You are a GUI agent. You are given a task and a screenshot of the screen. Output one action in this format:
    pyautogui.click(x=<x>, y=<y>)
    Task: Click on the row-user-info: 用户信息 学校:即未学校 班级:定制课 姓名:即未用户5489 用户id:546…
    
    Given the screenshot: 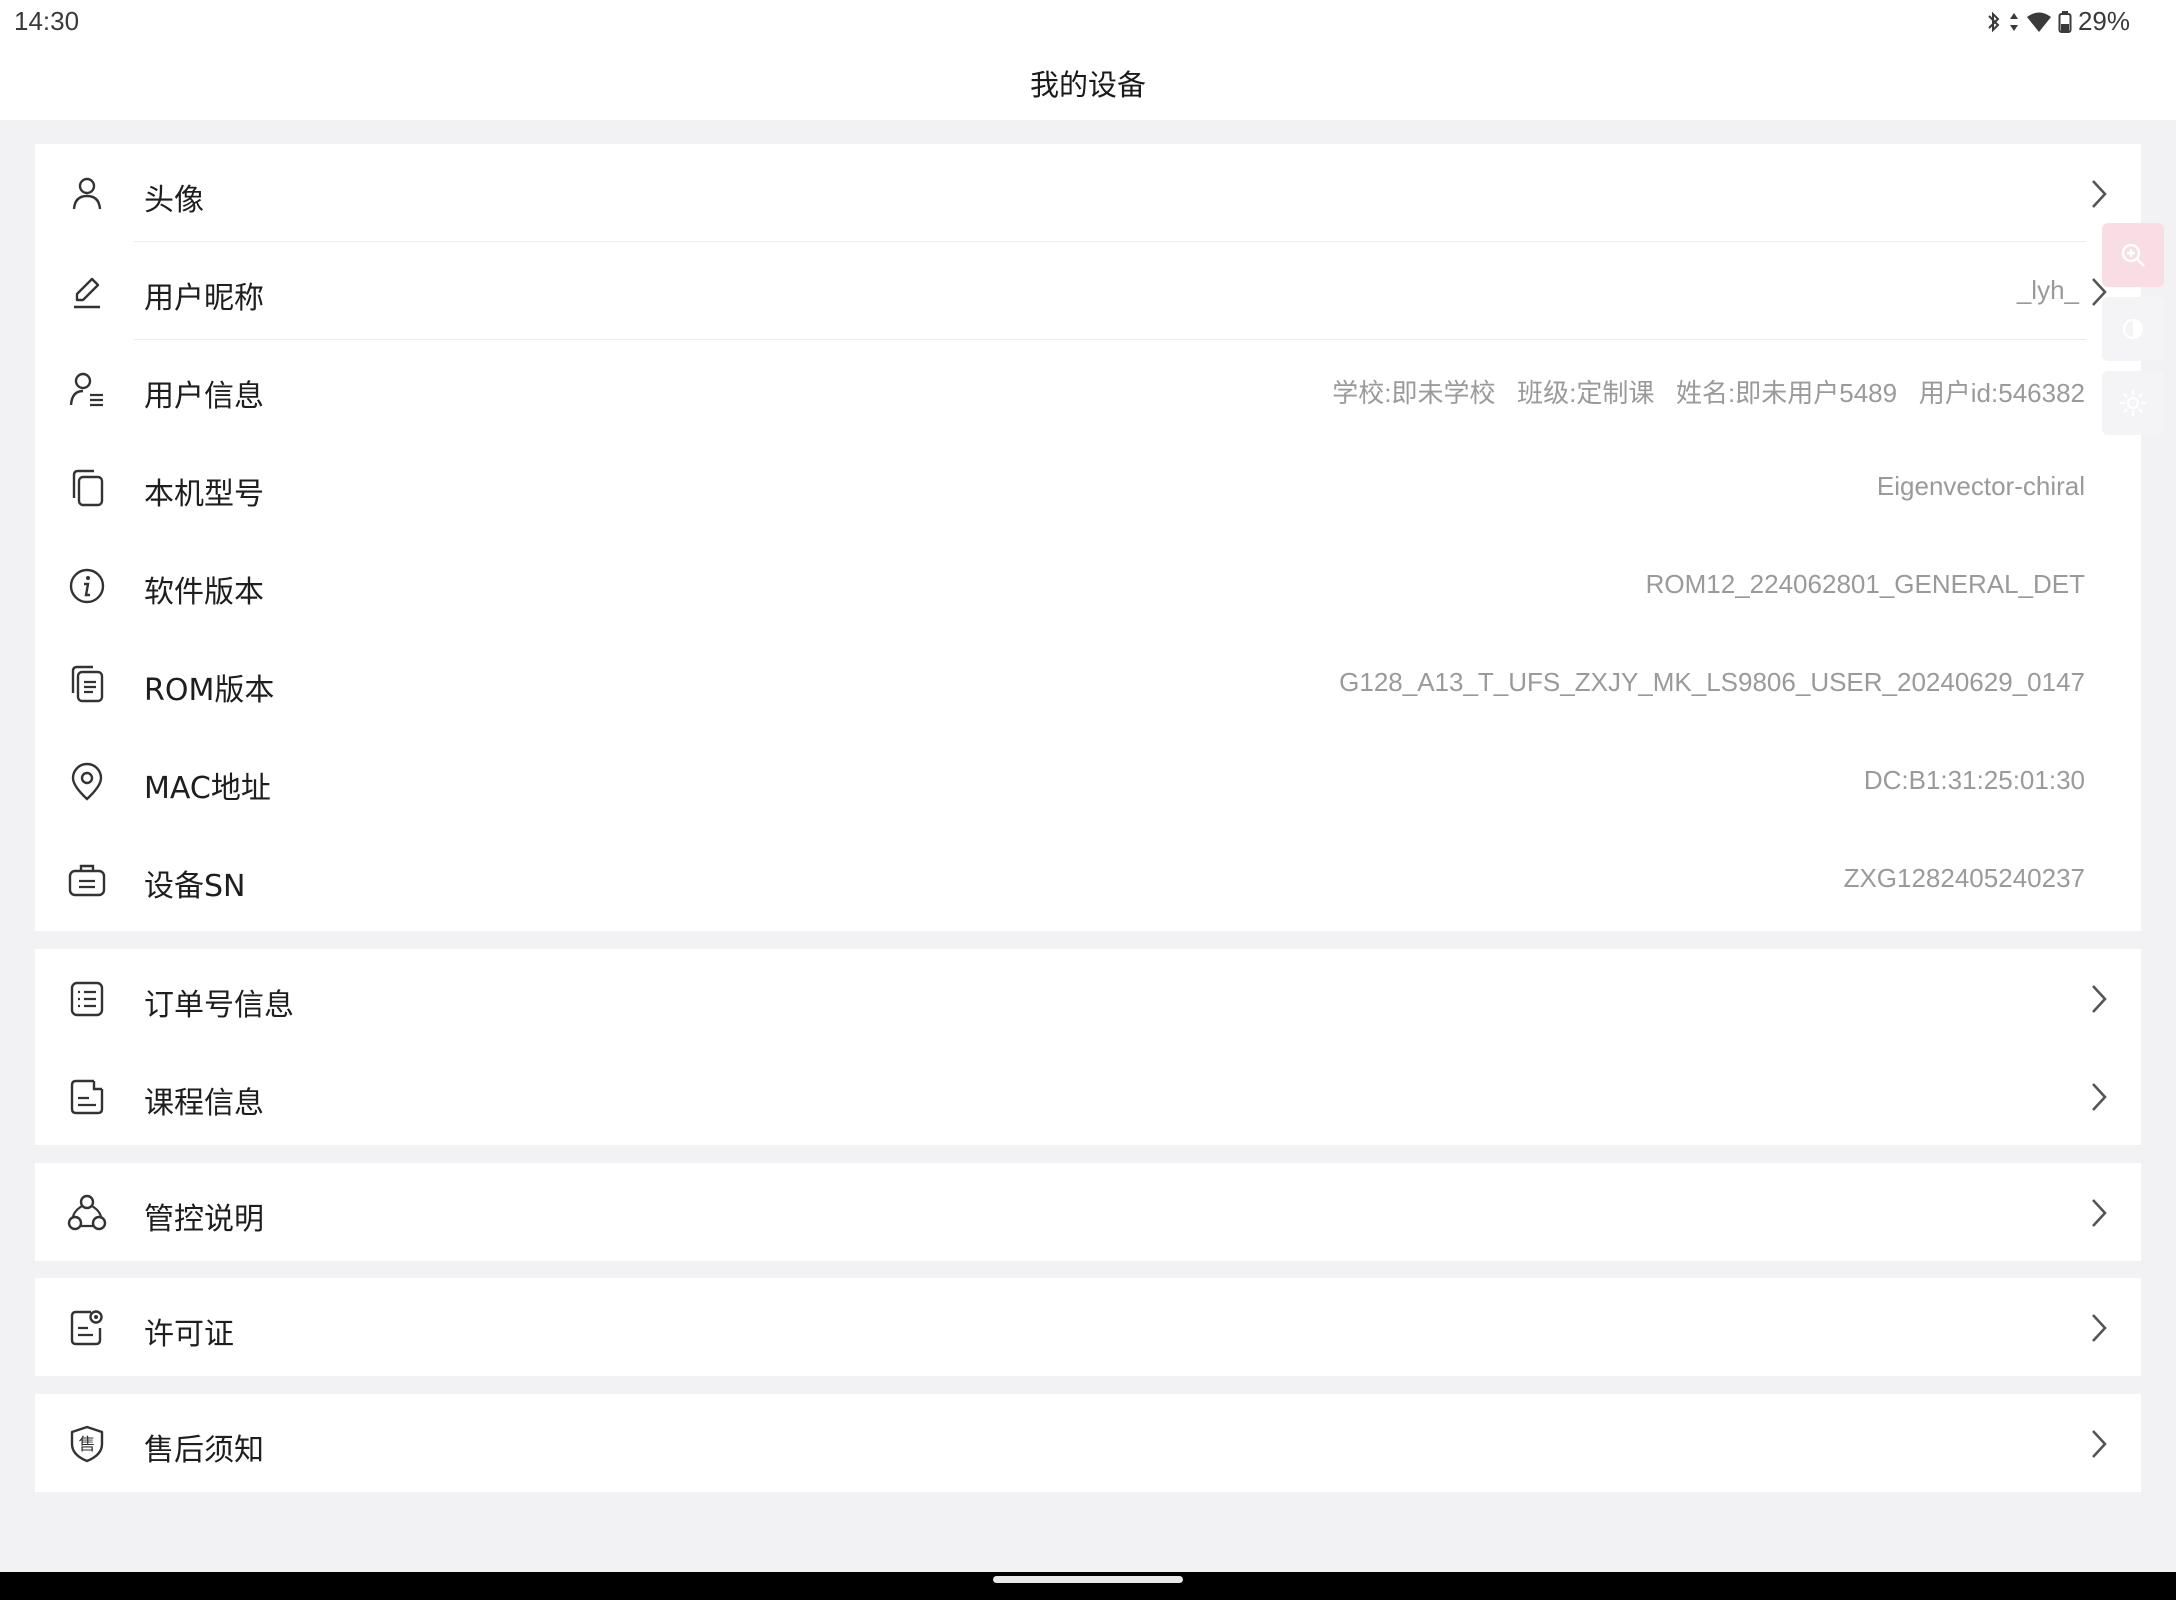 What is the action you would take?
    pyautogui.click(x=1088, y=389)
    